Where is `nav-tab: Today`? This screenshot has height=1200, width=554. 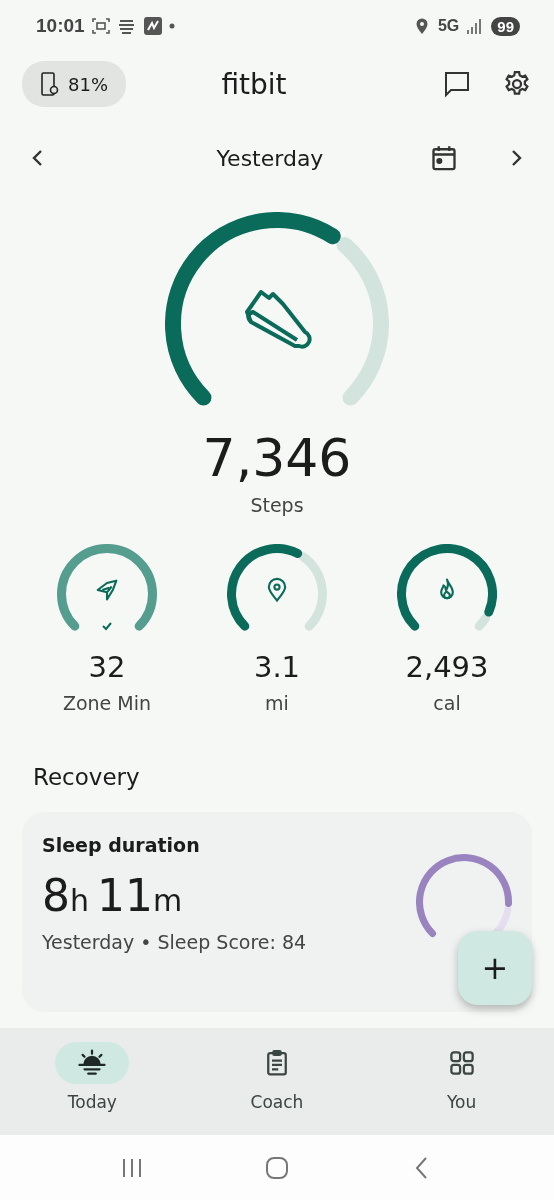
nav-tab: Today is located at coordinates (92, 1077).